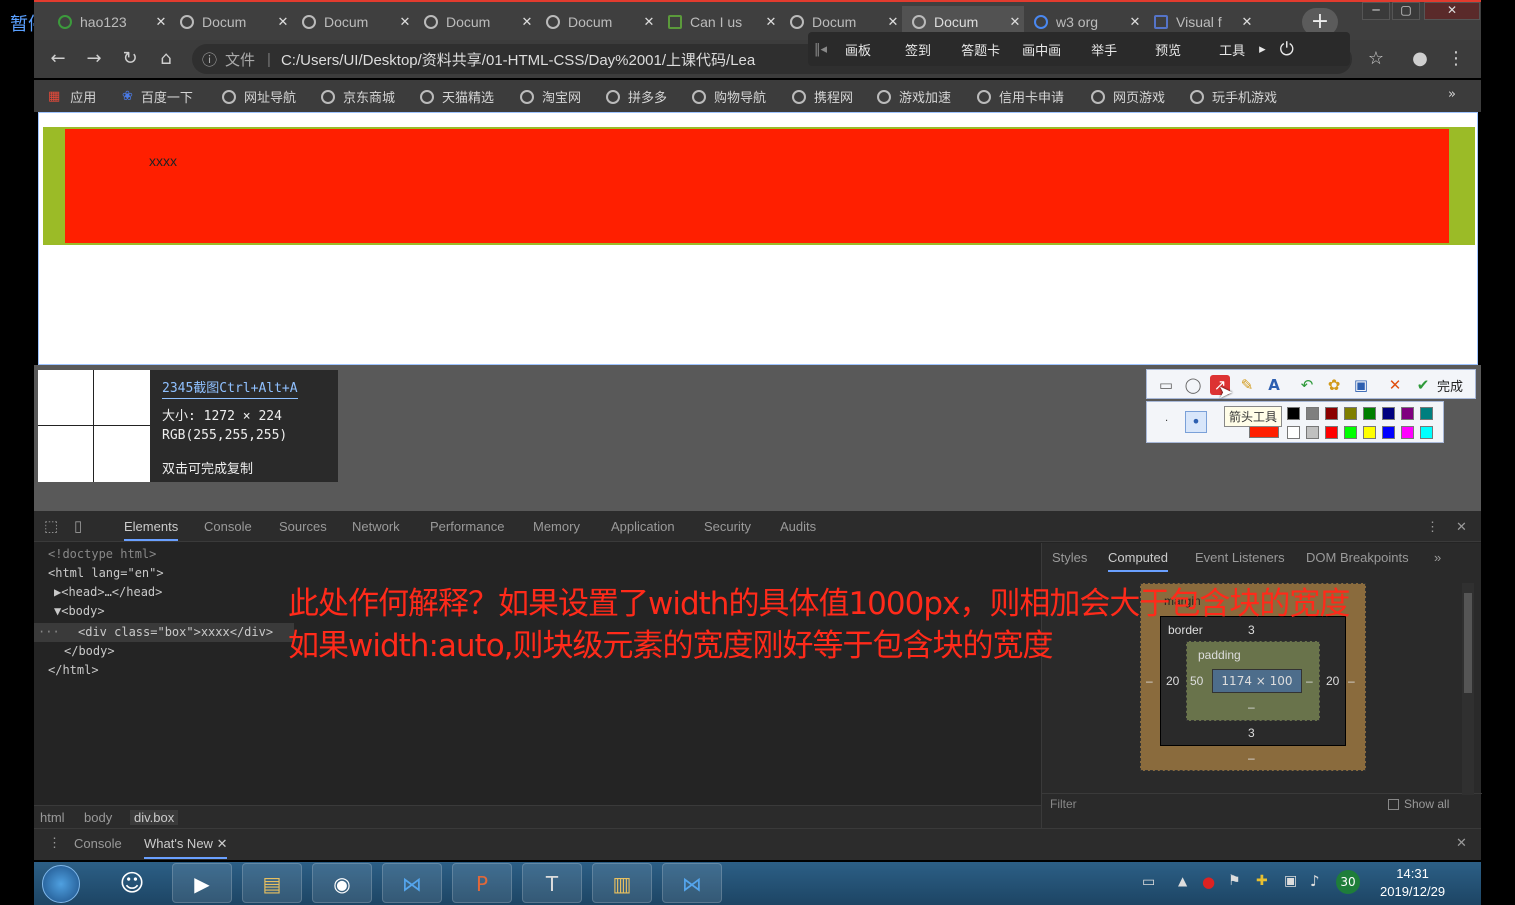 The image size is (1515, 905). I want to click on maximize-button: ▢, so click(1406, 11).